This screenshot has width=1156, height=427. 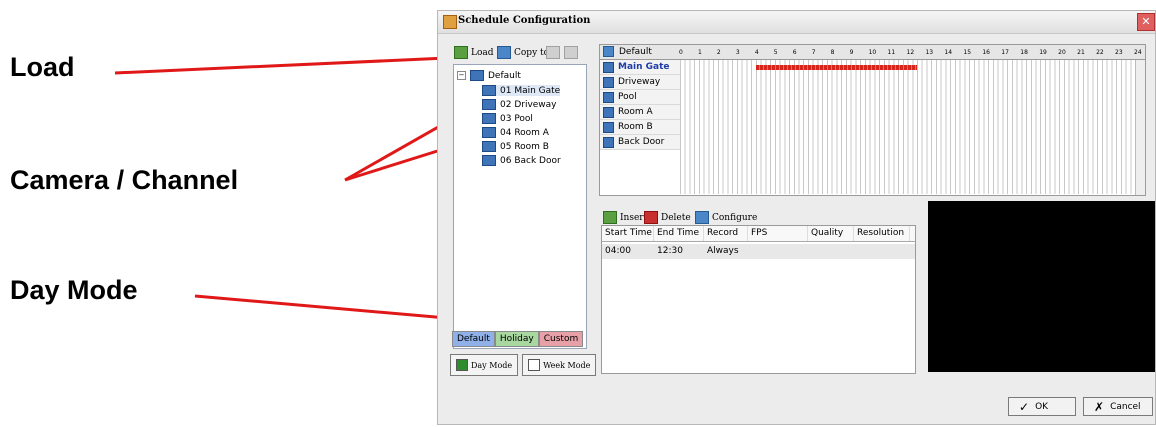 I want to click on channel-label: Main Gate, so click(x=644, y=67).